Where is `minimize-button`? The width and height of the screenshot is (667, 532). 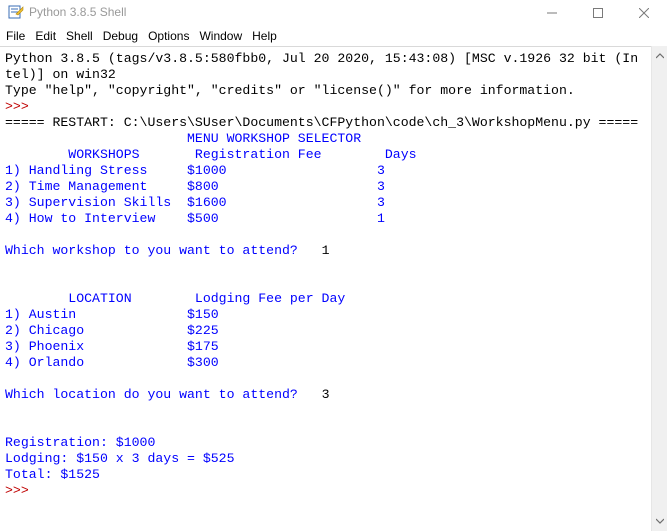 minimize-button is located at coordinates (552, 13).